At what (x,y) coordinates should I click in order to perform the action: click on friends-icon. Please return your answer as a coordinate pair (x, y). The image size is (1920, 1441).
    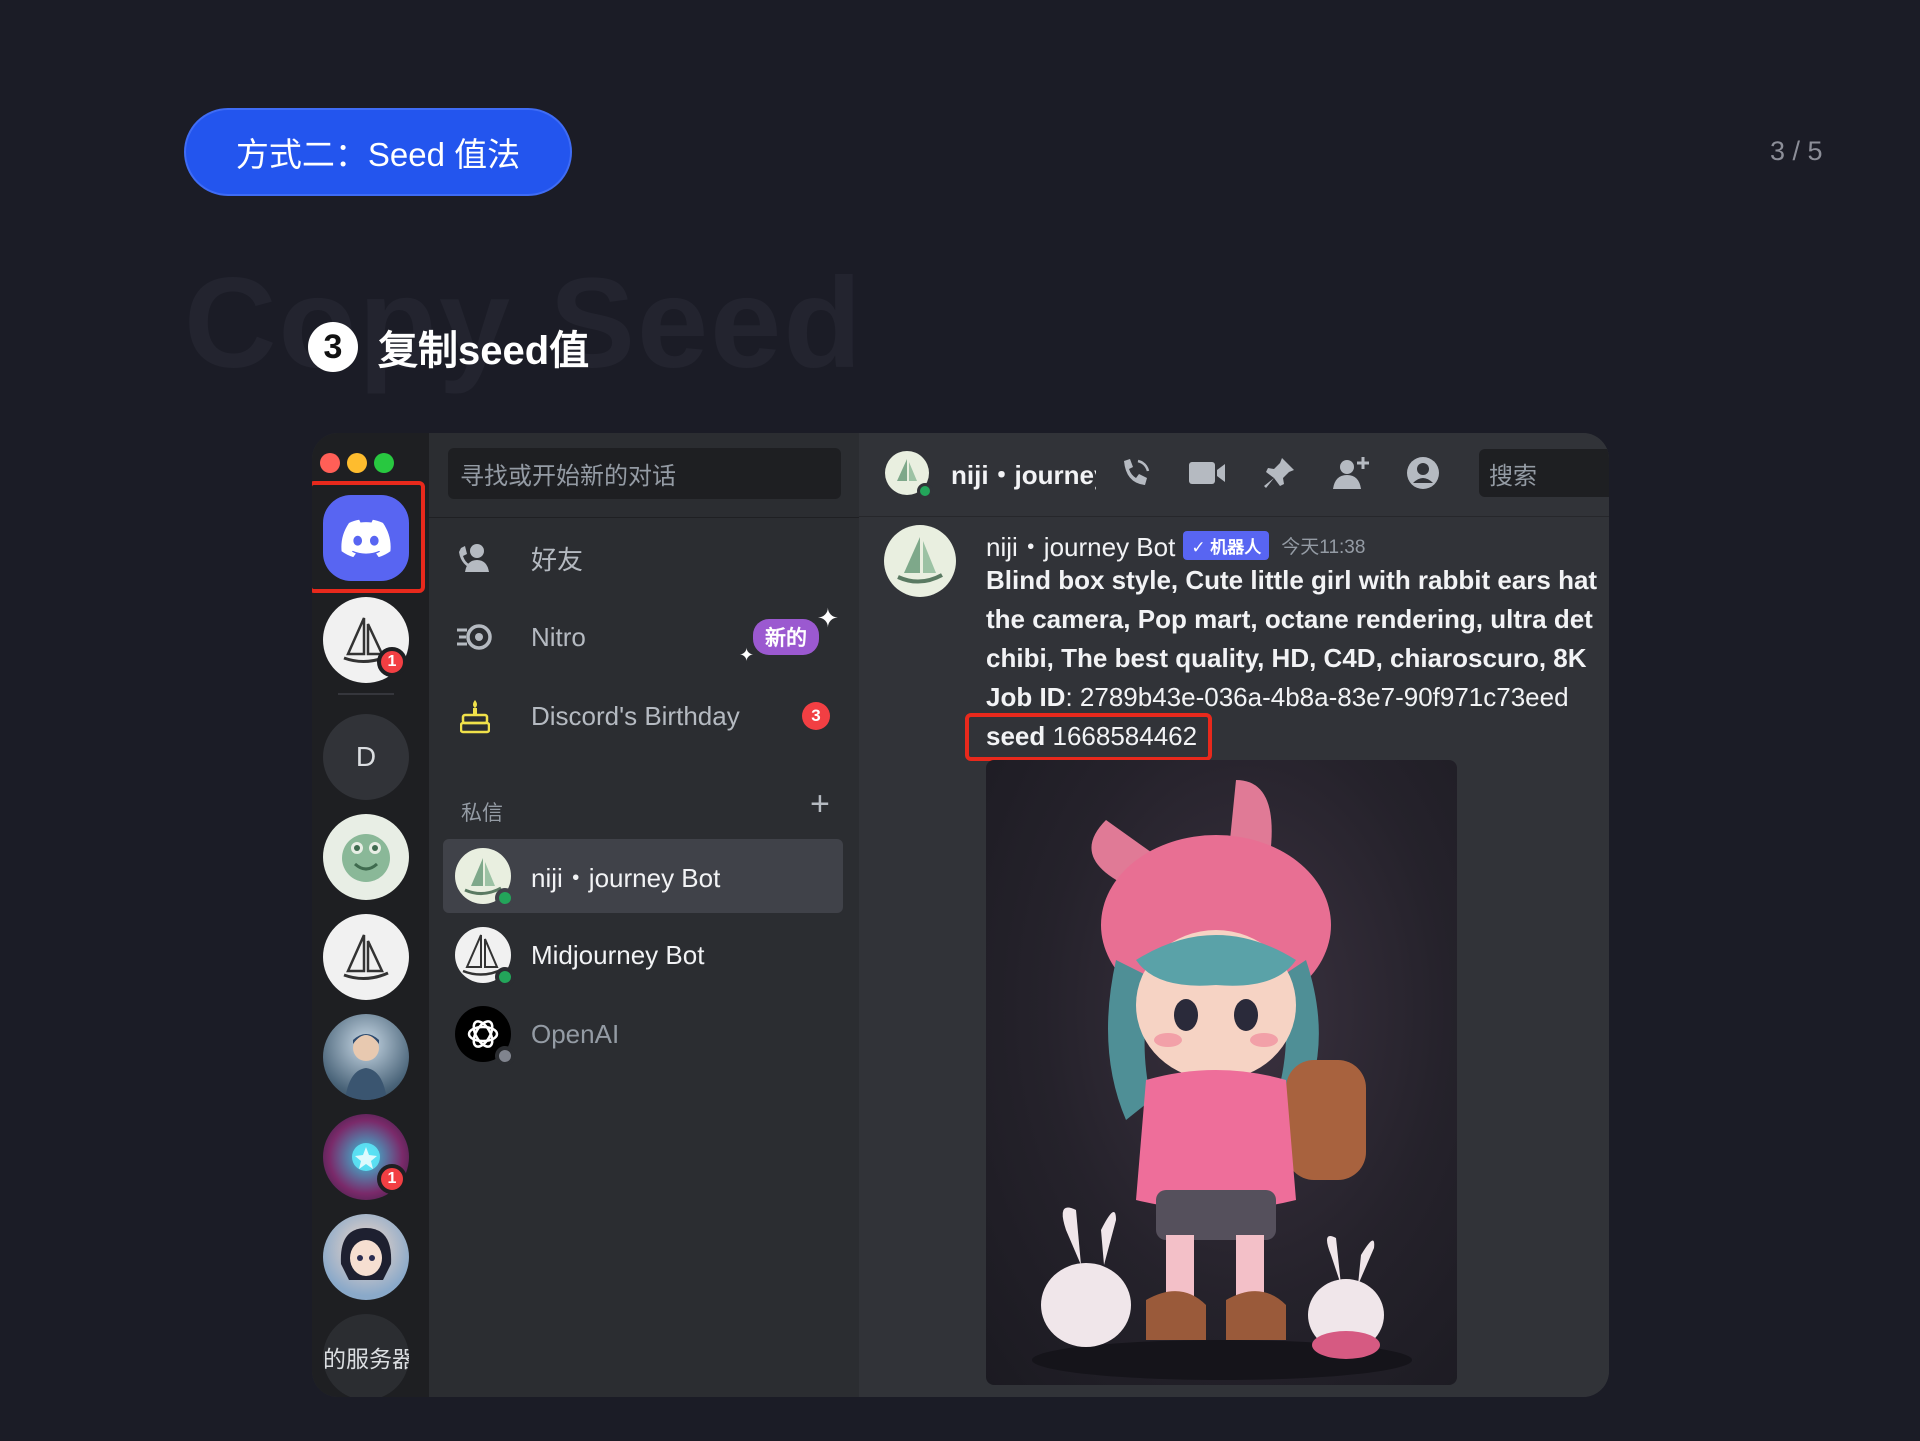
    Looking at the image, I should click on (475, 558).